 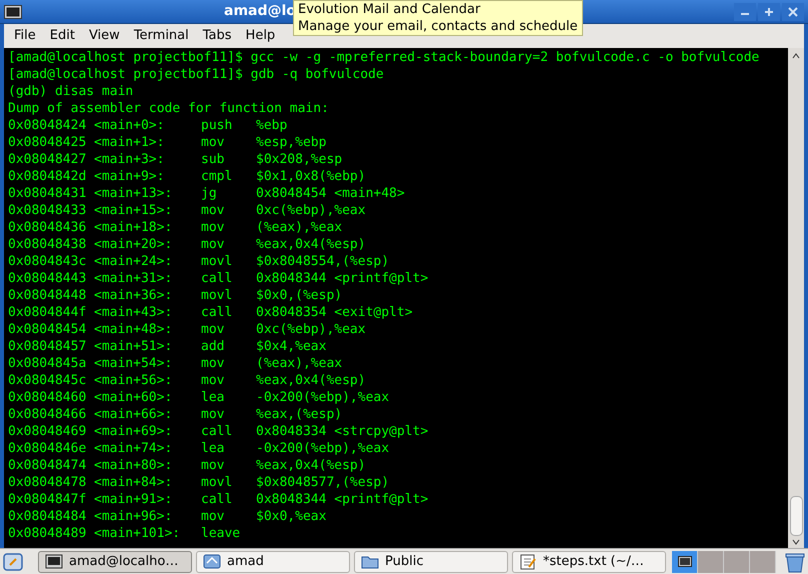 What do you see at coordinates (48, 329) in the screenshot?
I see `asm-address: 0x08048454` at bounding box center [48, 329].